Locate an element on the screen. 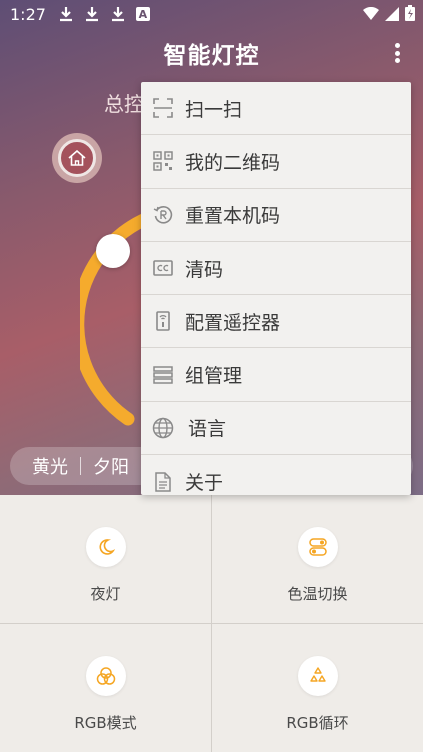 The image size is (423, 752). menu-item-reset-code: 重置本机码 is located at coordinates (276, 215).